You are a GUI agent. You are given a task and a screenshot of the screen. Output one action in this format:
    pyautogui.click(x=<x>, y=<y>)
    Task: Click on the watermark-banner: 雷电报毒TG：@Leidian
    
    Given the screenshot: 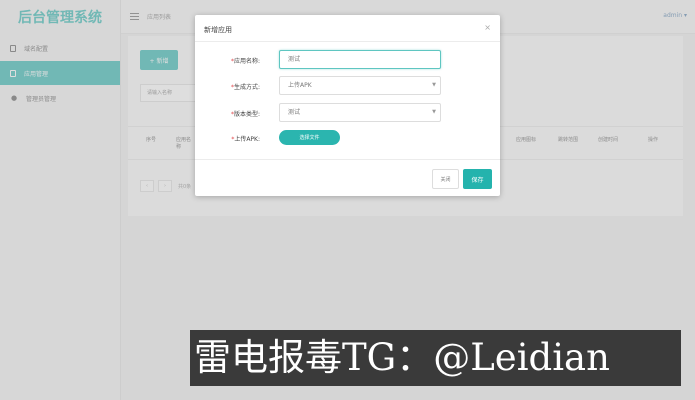 What is the action you would take?
    pyautogui.click(x=435, y=358)
    